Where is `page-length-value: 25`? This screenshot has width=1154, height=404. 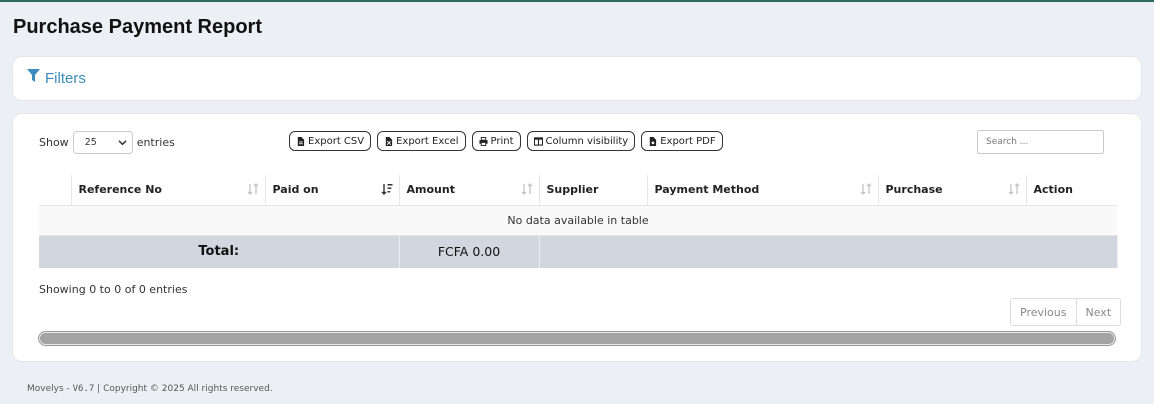
page-length-value: 25 is located at coordinates (90, 142).